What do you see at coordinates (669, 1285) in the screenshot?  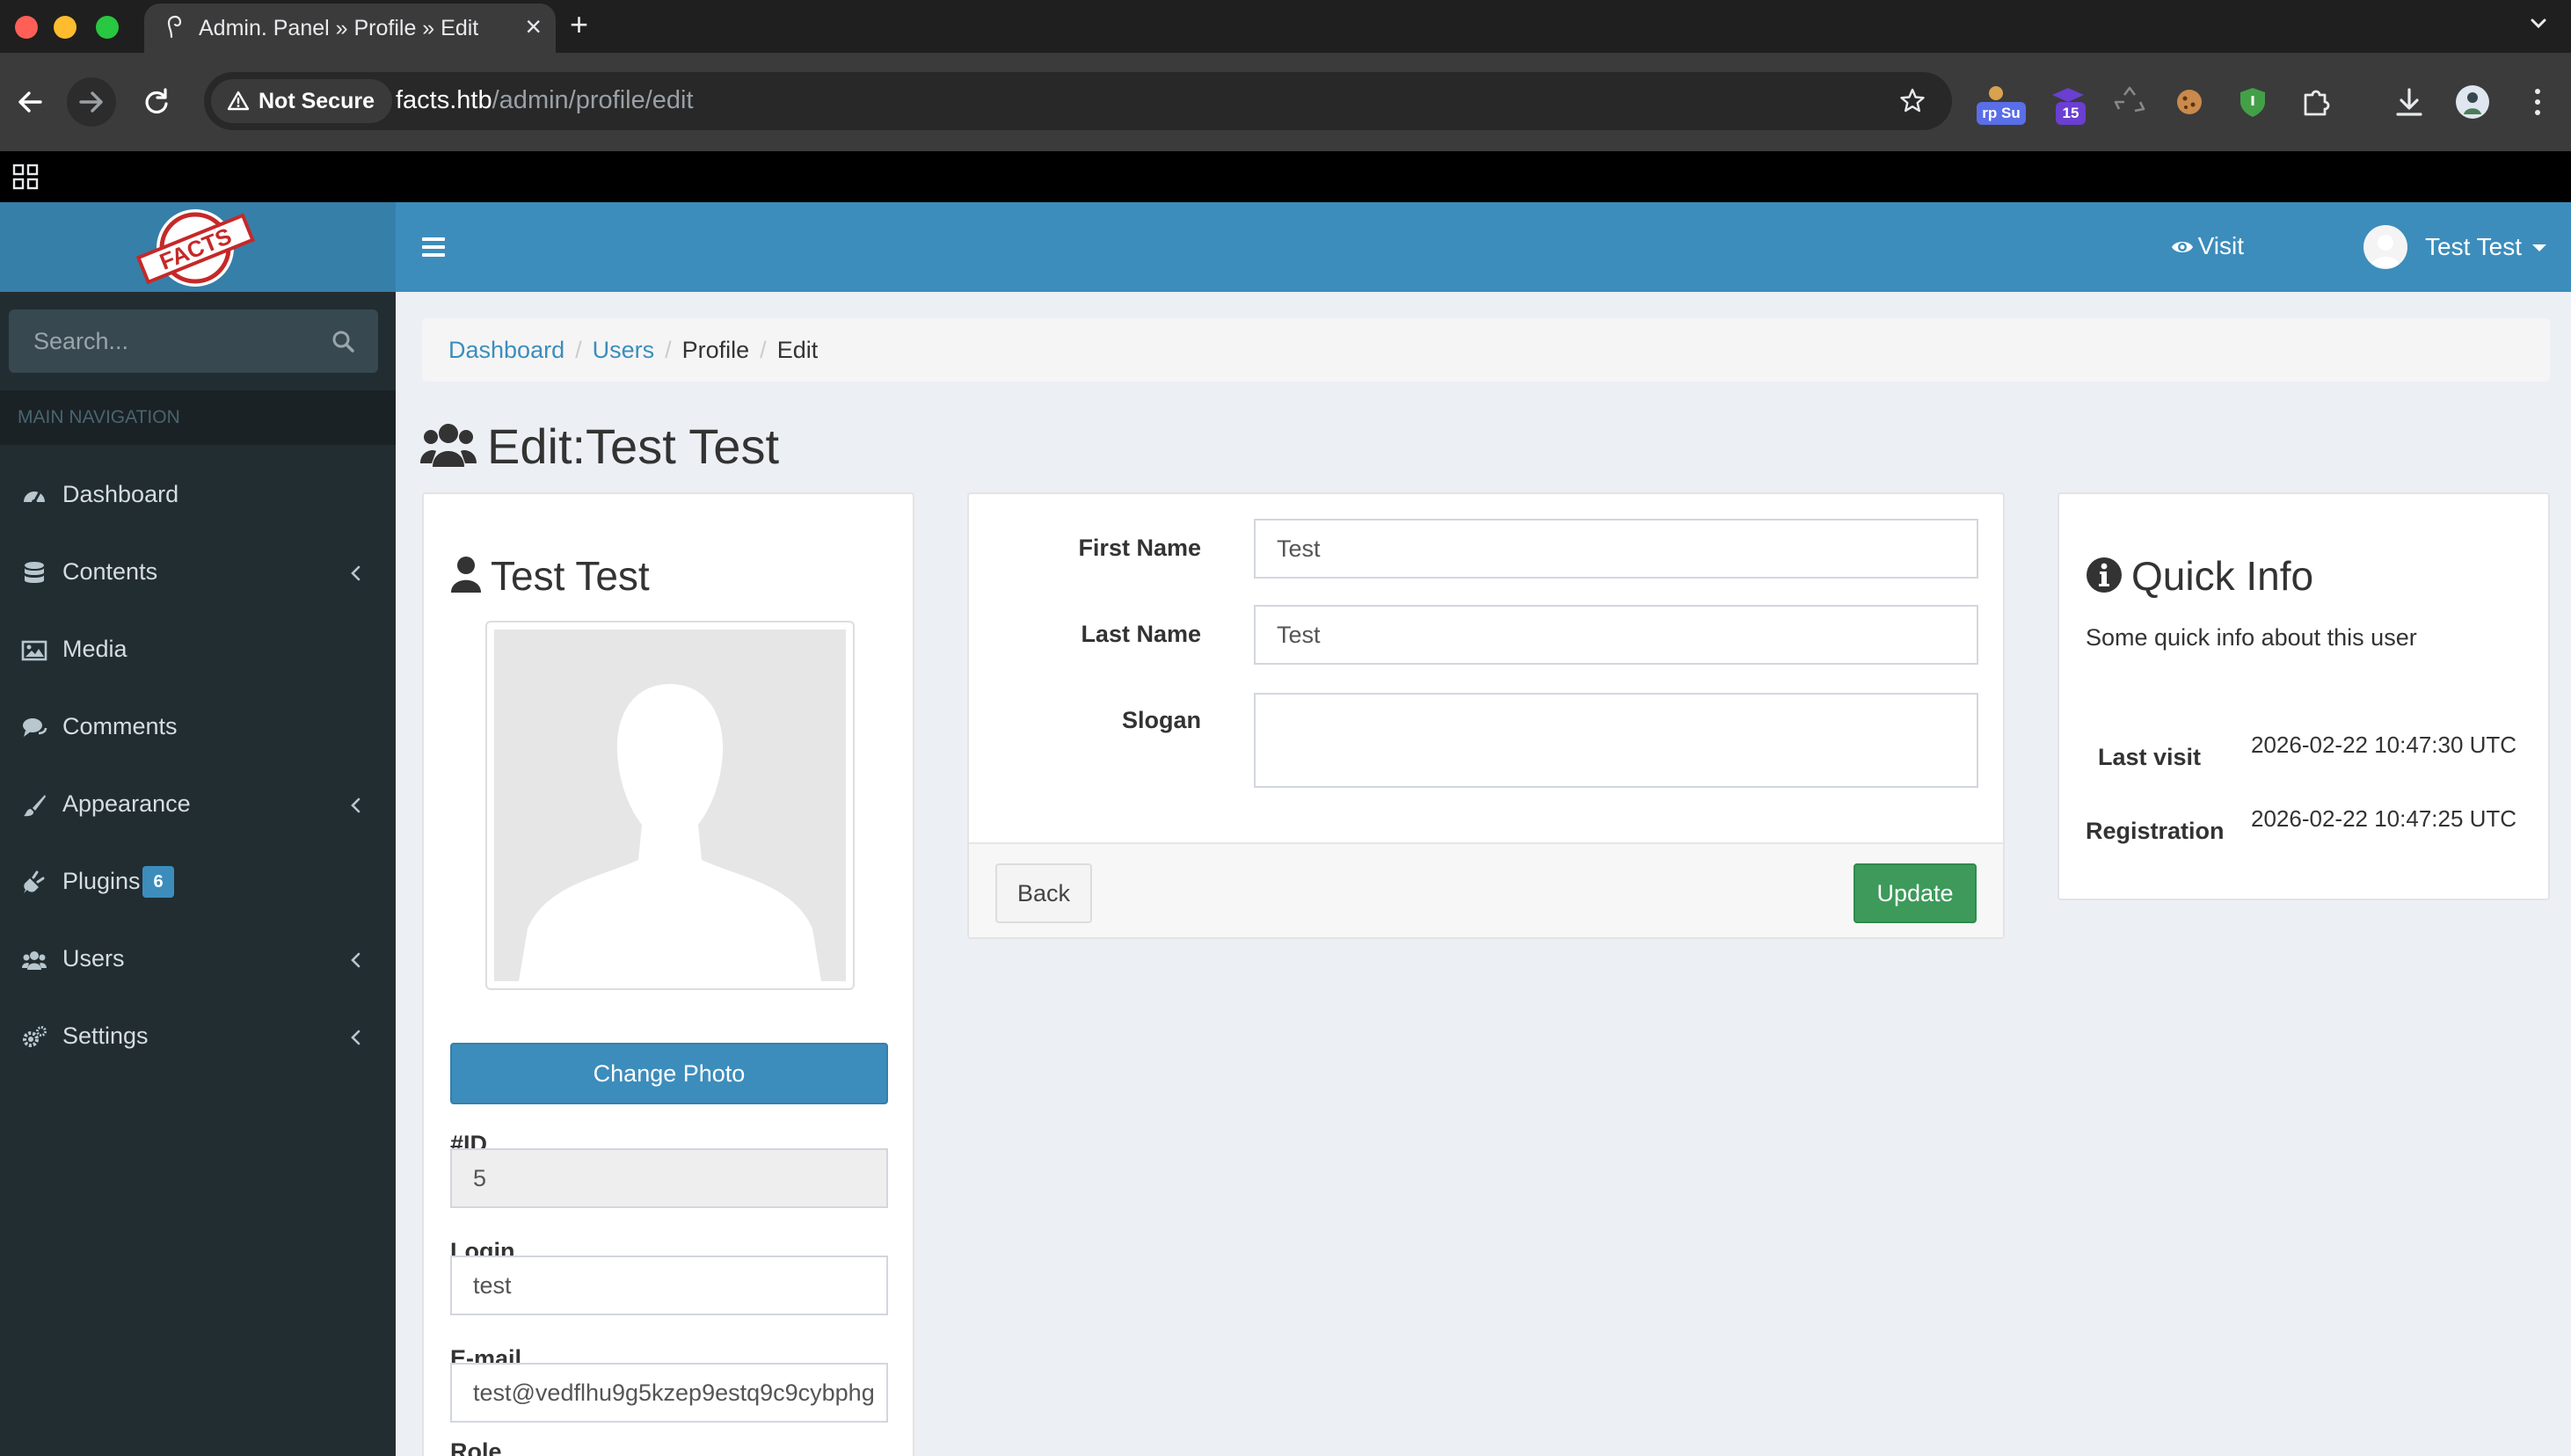 I see `login-field: test` at bounding box center [669, 1285].